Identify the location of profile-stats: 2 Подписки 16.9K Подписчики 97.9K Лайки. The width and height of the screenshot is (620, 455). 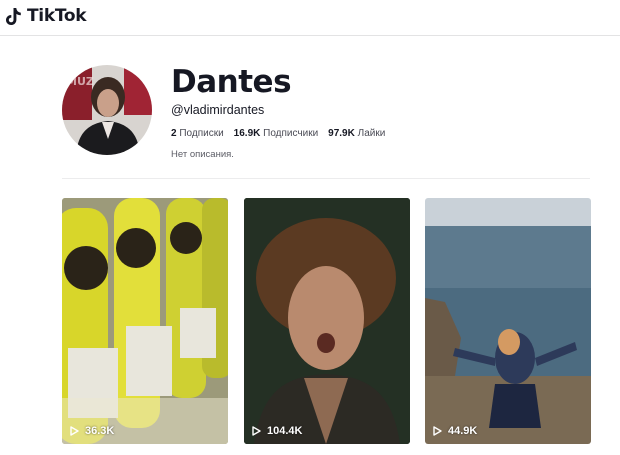
(278, 133).